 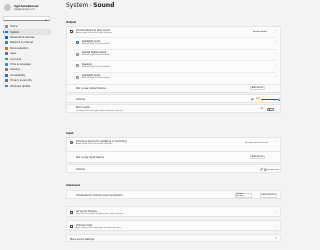 I want to click on page-title: System›Sound, so click(x=90, y=5).